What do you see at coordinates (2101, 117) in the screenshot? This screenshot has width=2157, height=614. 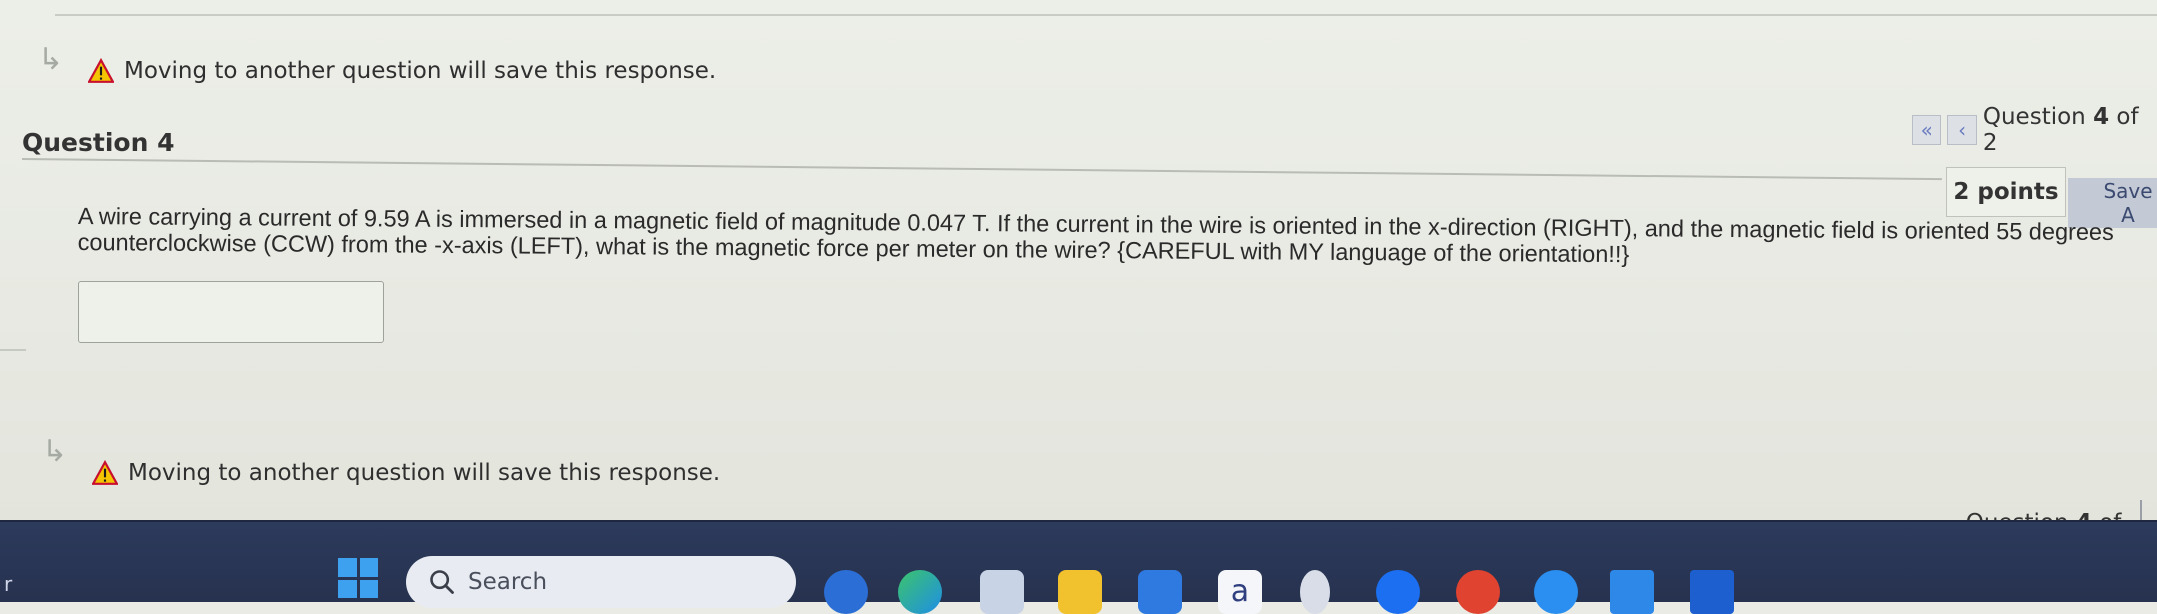 I see `question-counter-current: 4` at bounding box center [2101, 117].